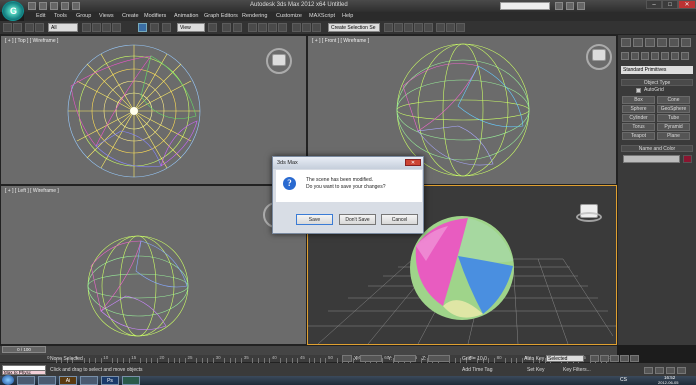 Image resolution: width=696 pixels, height=385 pixels. What do you see at coordinates (439, 358) in the screenshot?
I see `z-coord-field` at bounding box center [439, 358].